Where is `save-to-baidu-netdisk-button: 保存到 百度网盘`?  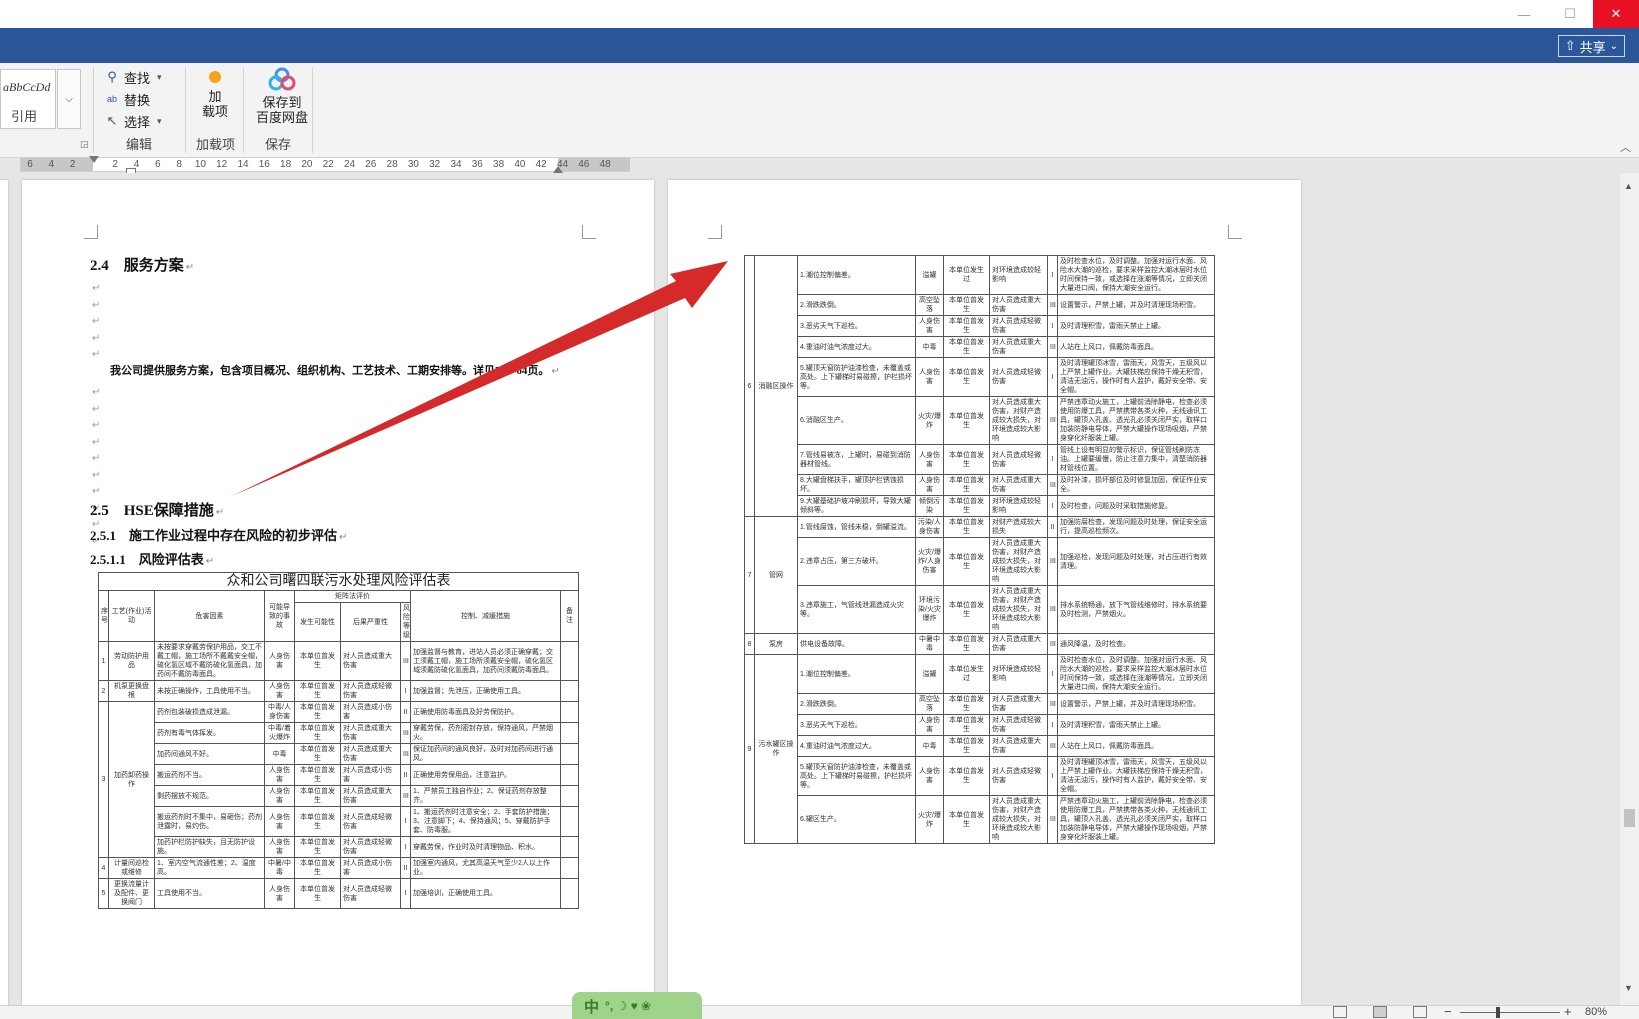
save-to-baidu-netdisk-button: 保存到 百度网盘 is located at coordinates (282, 96).